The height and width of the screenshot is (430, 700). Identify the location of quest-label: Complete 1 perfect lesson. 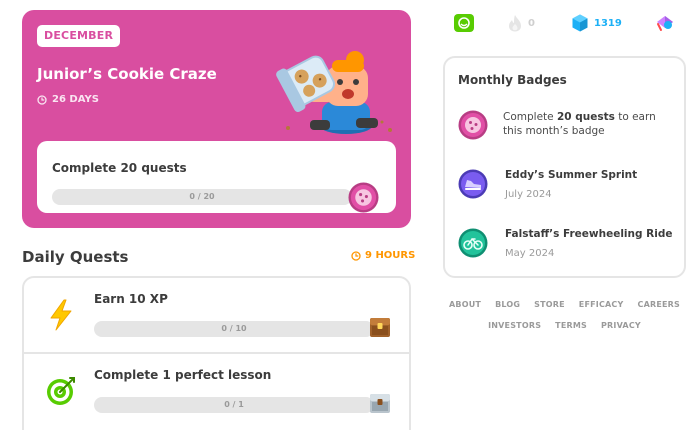
(183, 375).